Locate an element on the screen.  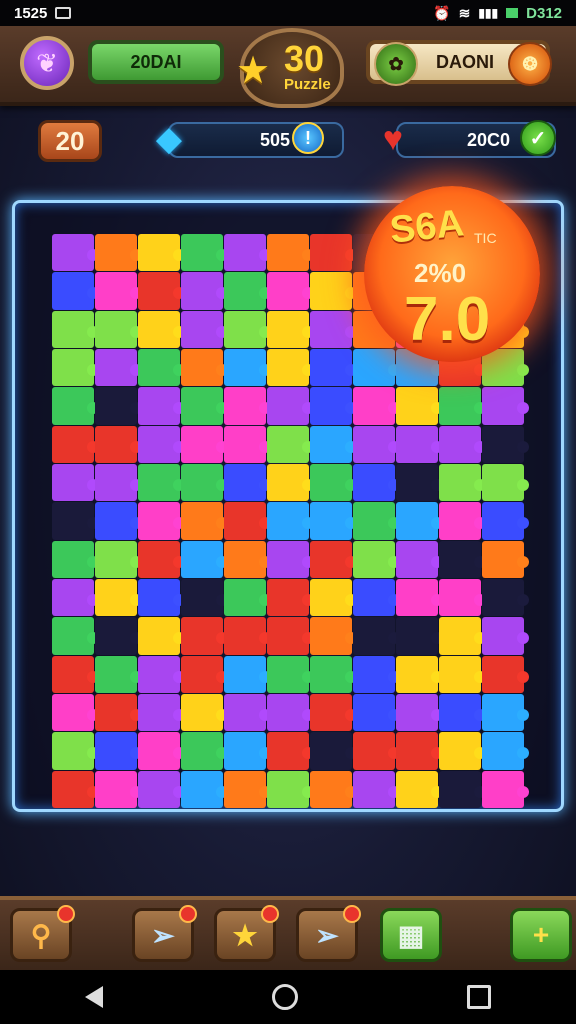
right-pill-button: ✿ DAONI ❂ is located at coordinates (459, 63).